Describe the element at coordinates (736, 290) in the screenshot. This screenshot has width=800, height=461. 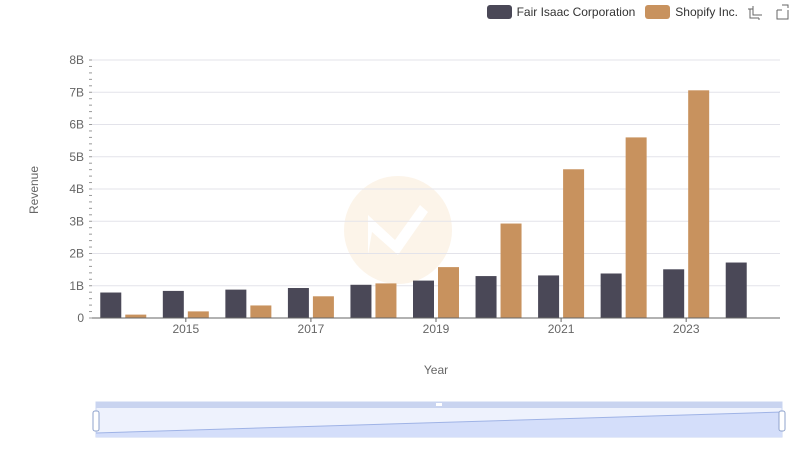
I see `bar-fair-isaac-2024` at that location.